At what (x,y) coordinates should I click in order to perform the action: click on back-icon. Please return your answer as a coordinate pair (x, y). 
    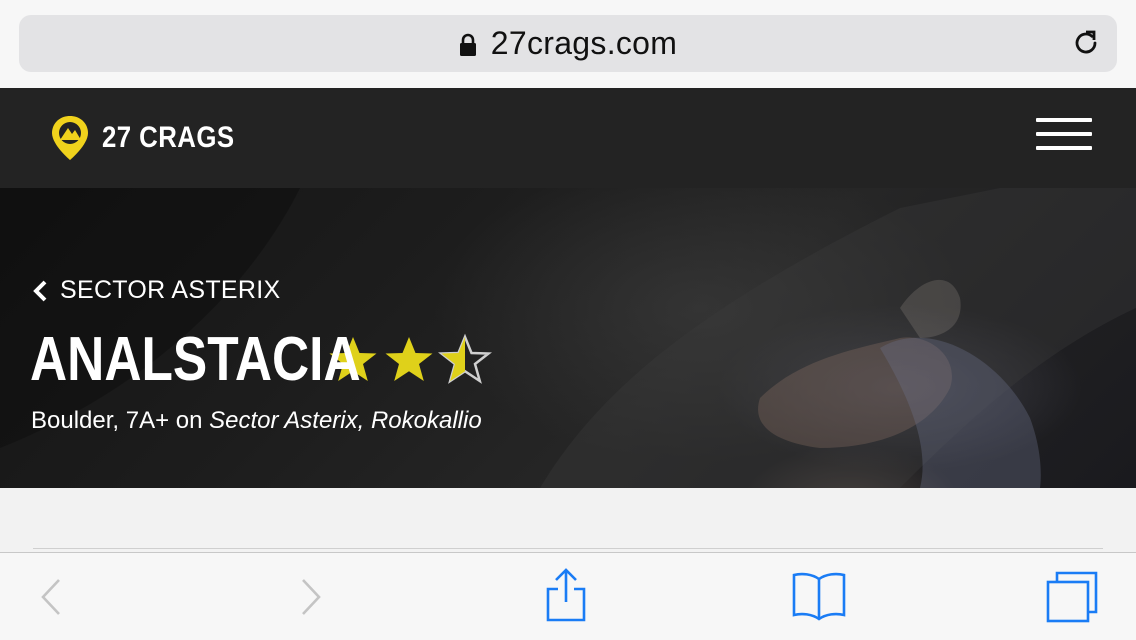
    Looking at the image, I should click on (51, 597).